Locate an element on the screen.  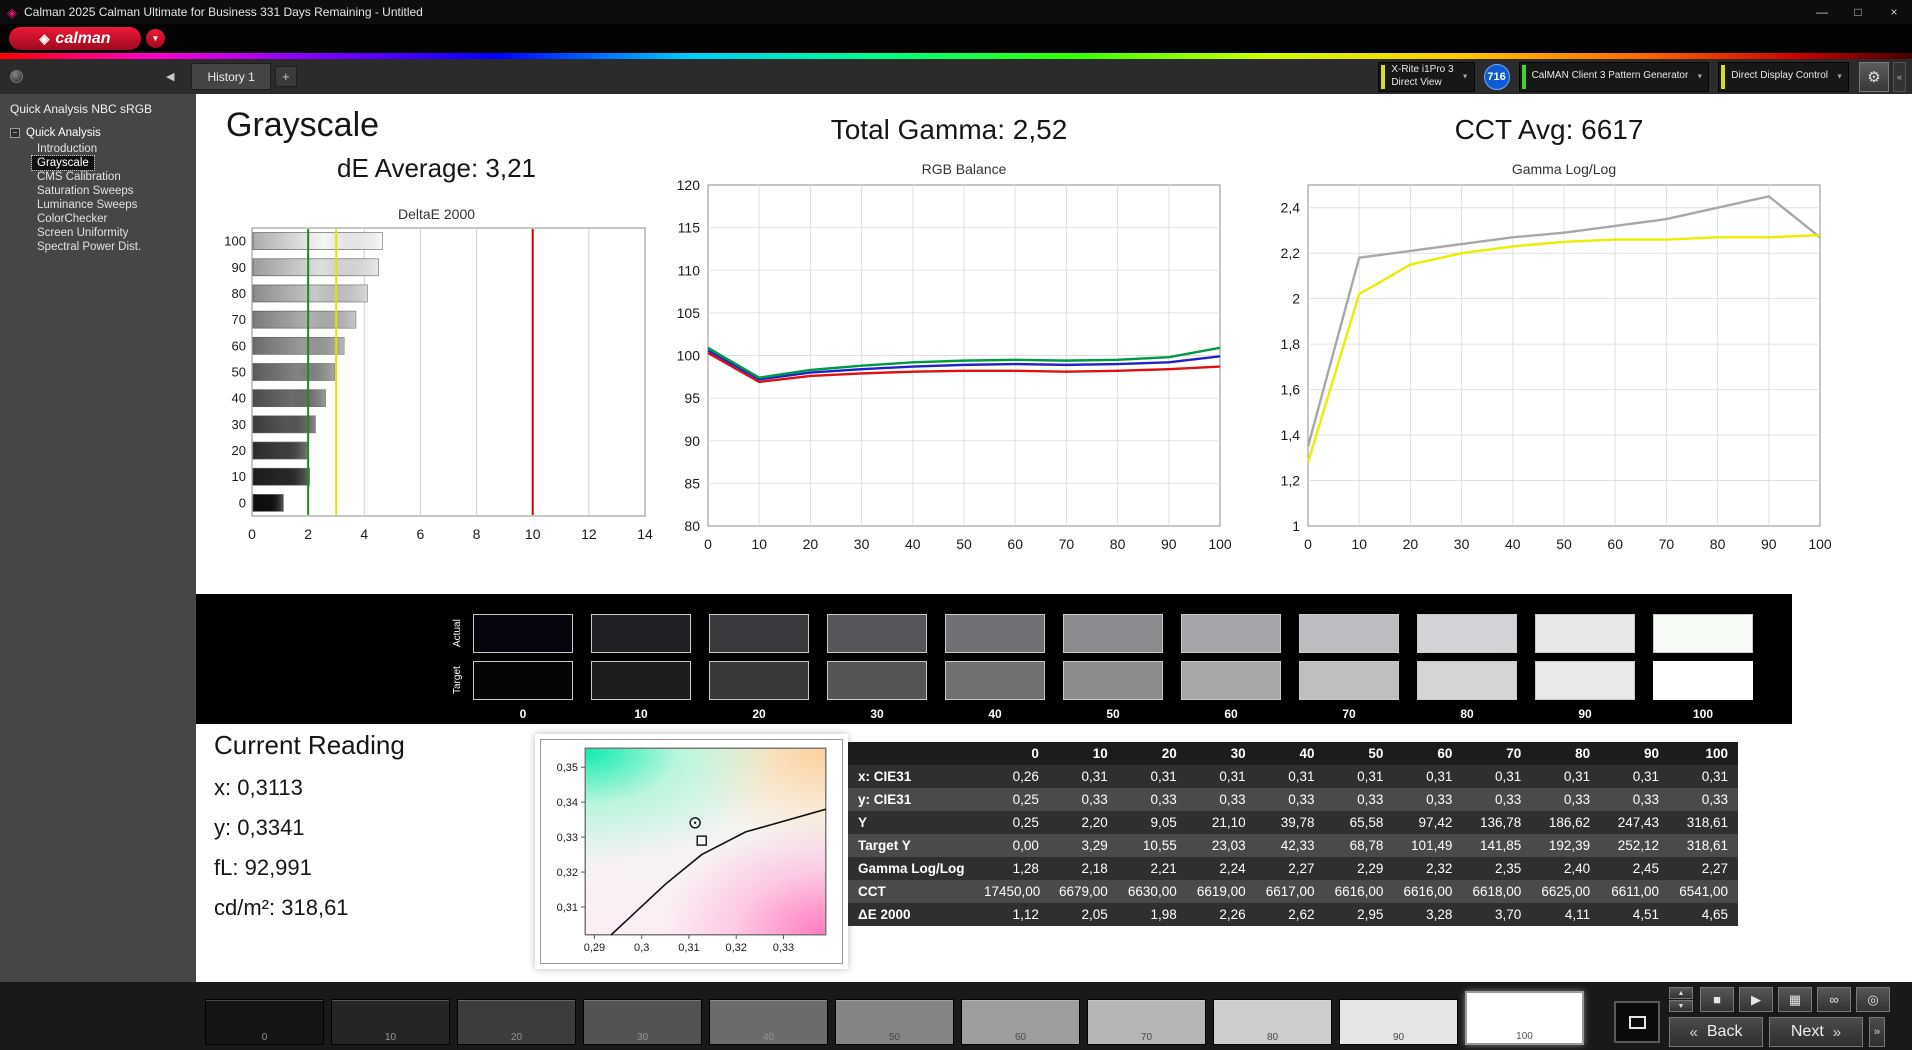
main-menu-button: ▼ is located at coordinates (155, 38).